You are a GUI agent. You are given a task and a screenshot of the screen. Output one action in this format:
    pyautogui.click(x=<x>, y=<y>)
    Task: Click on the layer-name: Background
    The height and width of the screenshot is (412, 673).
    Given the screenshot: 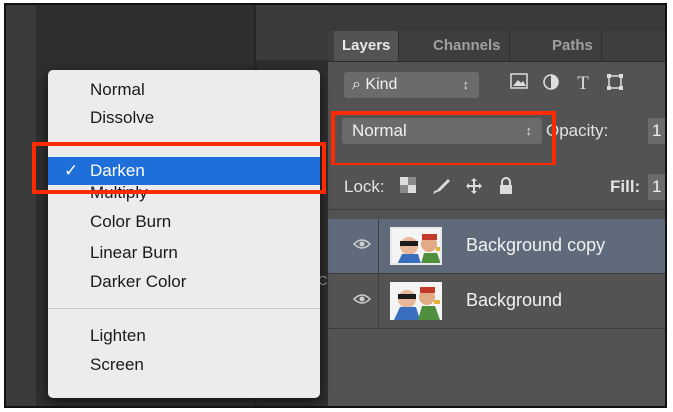 What is the action you would take?
    pyautogui.click(x=514, y=300)
    